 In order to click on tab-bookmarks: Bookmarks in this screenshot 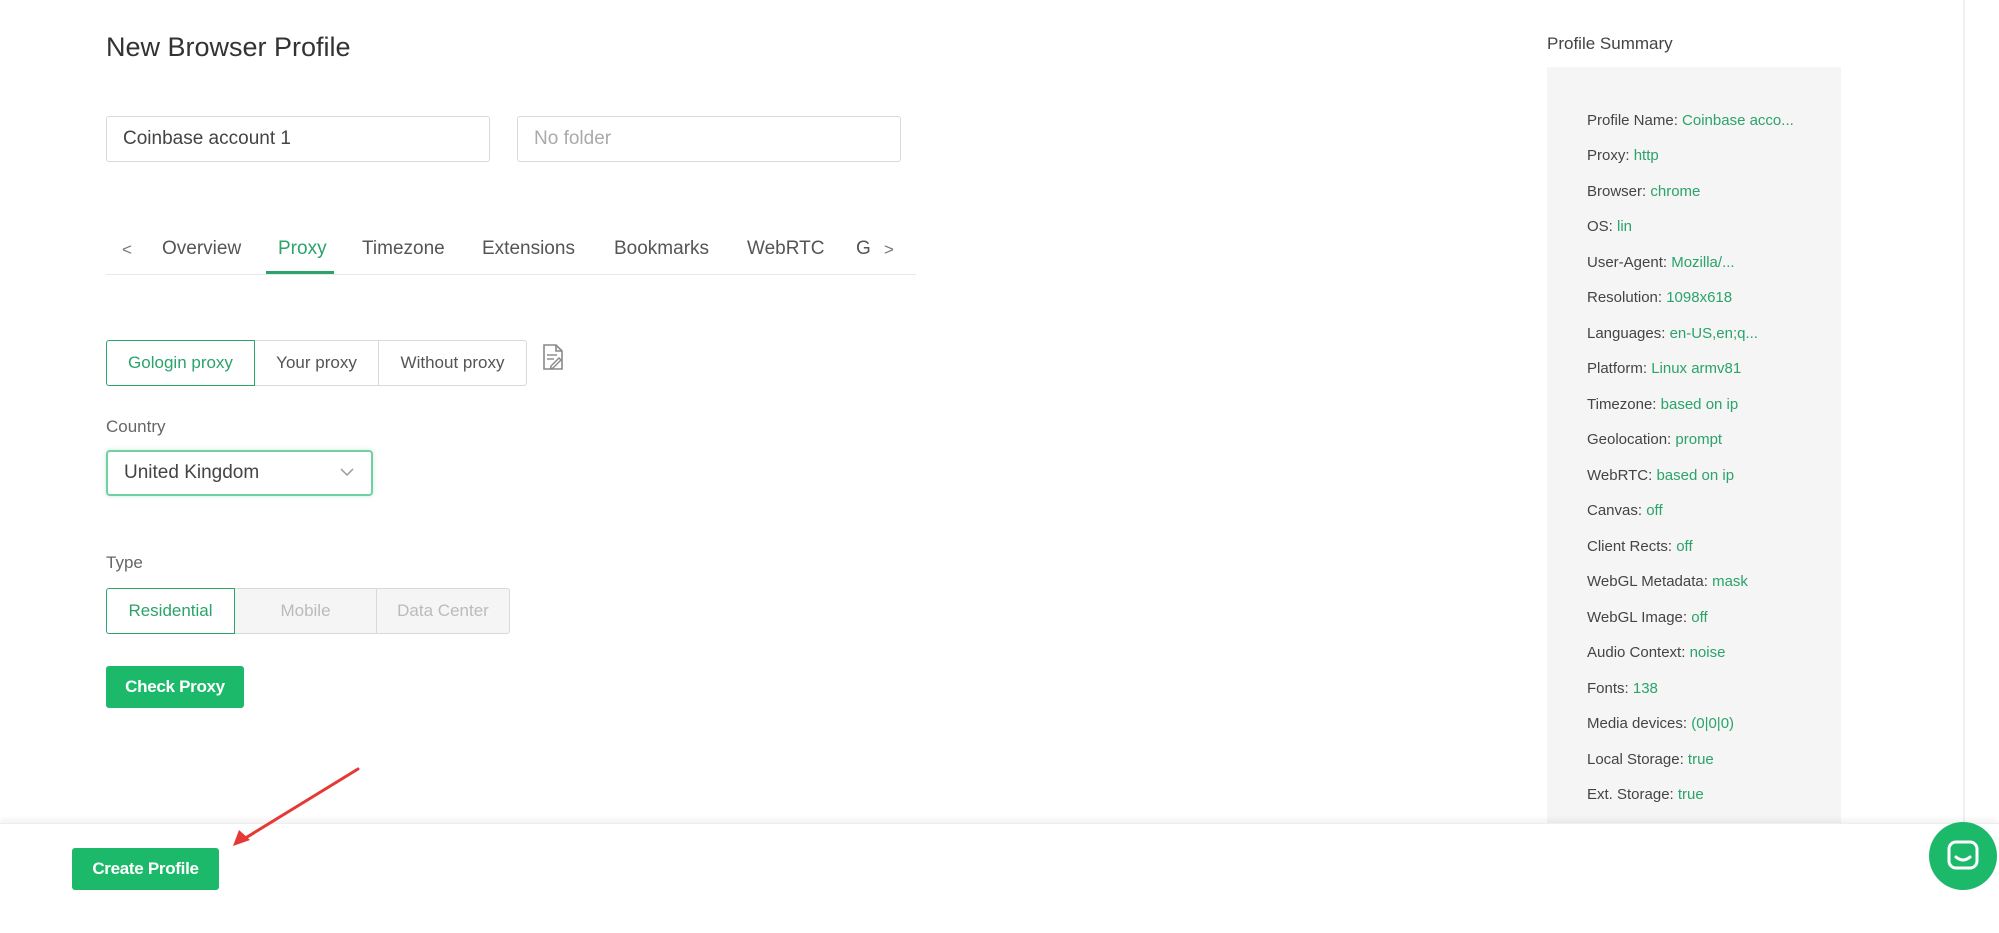, I will do `click(661, 249)`.